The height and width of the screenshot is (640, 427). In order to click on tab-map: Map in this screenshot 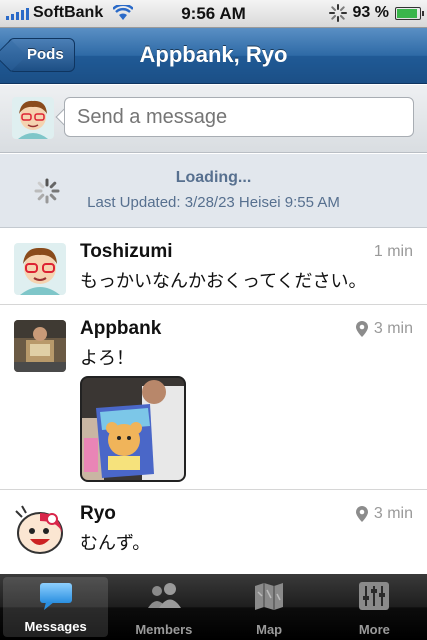, I will do `click(269, 607)`.